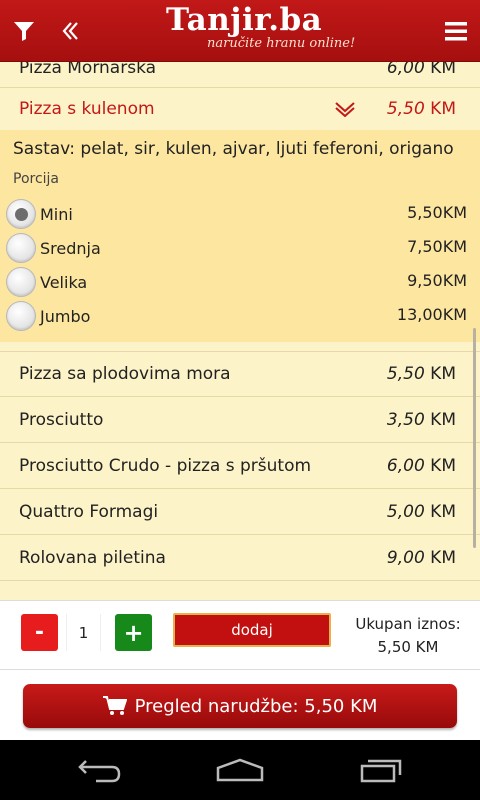  Describe the element at coordinates (421, 511) in the screenshot. I see `item-price: 5,00 KM` at that location.